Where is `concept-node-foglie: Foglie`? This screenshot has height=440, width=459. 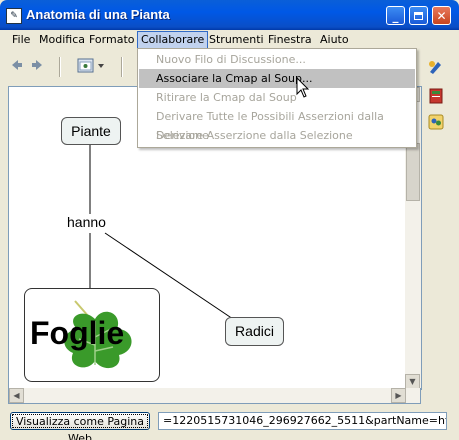 concept-node-foglie: Foglie is located at coordinates (92, 335).